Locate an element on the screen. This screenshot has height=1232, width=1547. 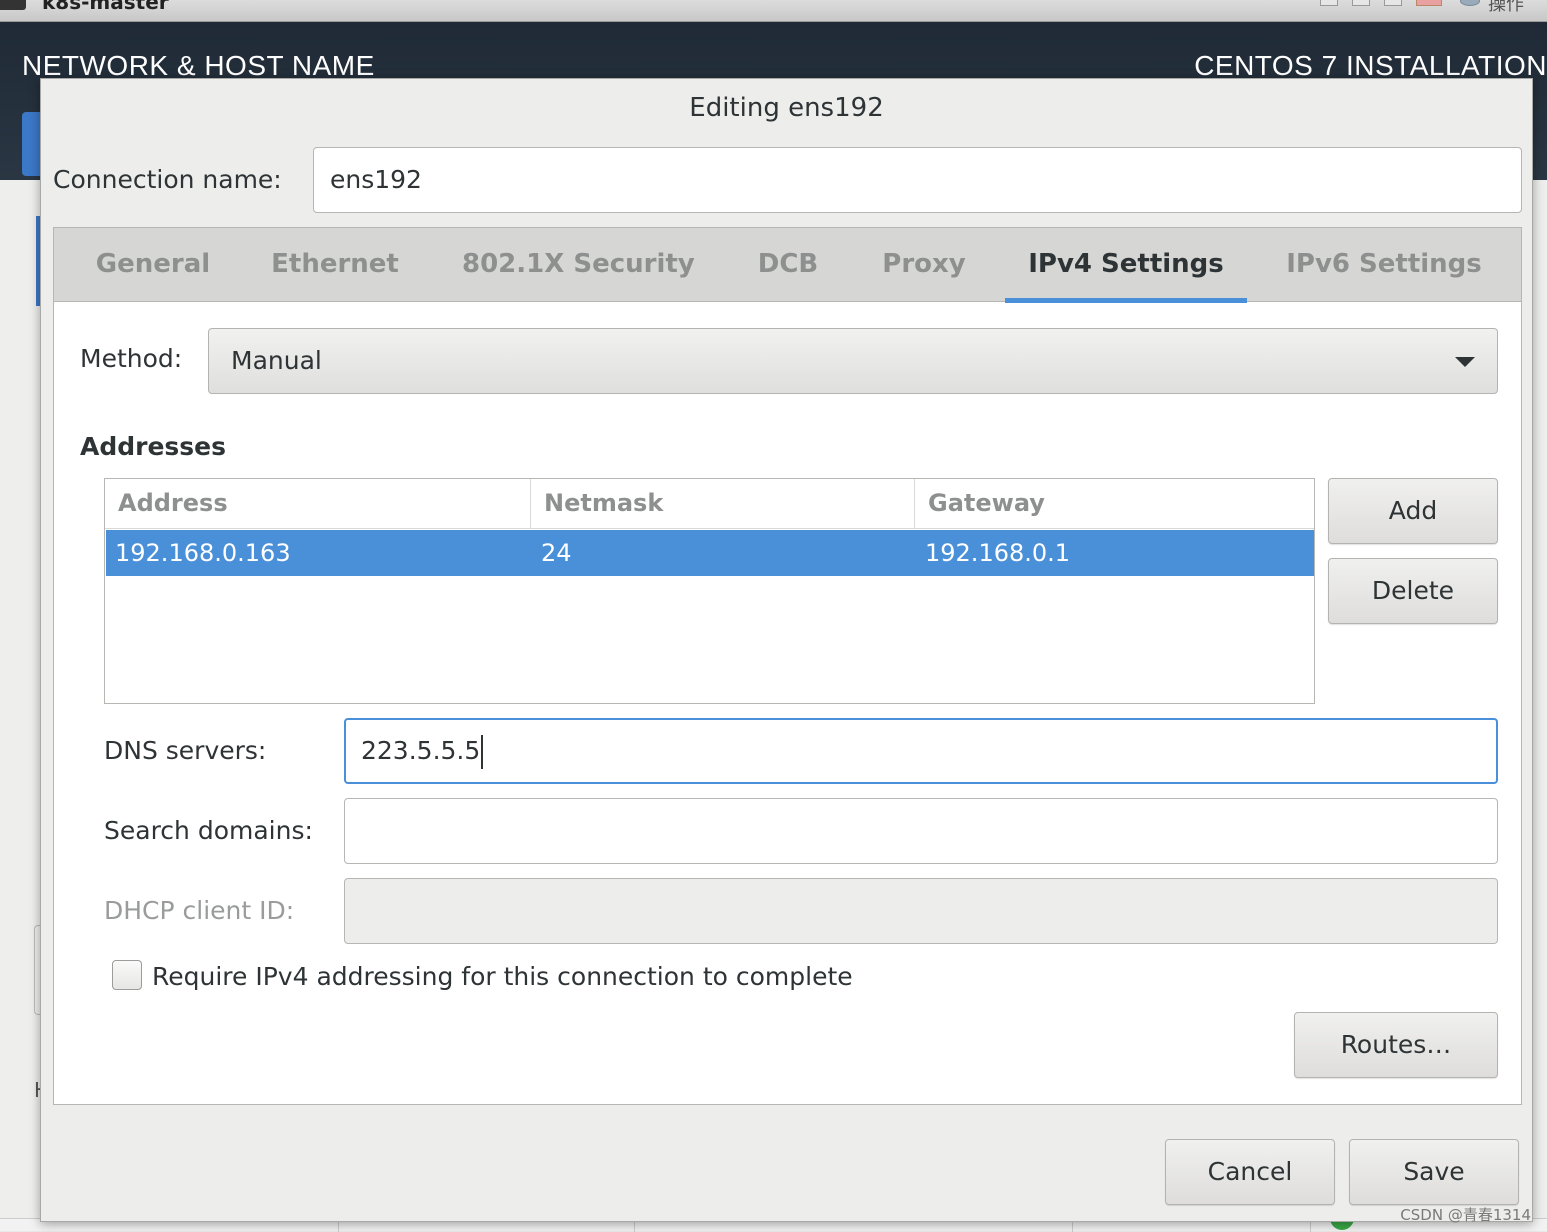
delete-button: Delete is located at coordinates (1413, 591).